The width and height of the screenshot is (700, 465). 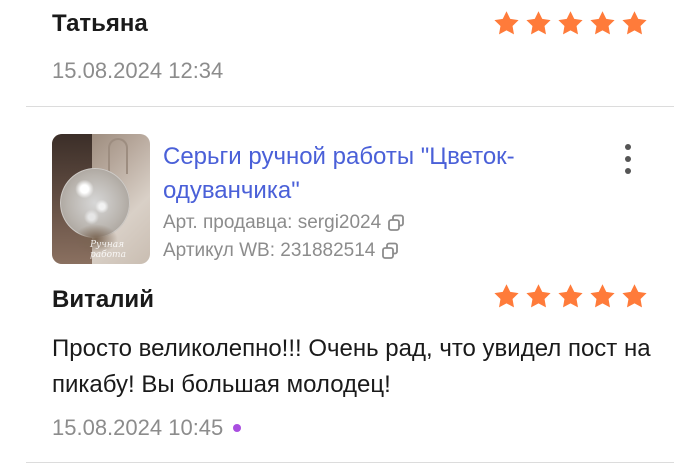 What do you see at coordinates (628, 159) in the screenshot?
I see `more-vertical-icon` at bounding box center [628, 159].